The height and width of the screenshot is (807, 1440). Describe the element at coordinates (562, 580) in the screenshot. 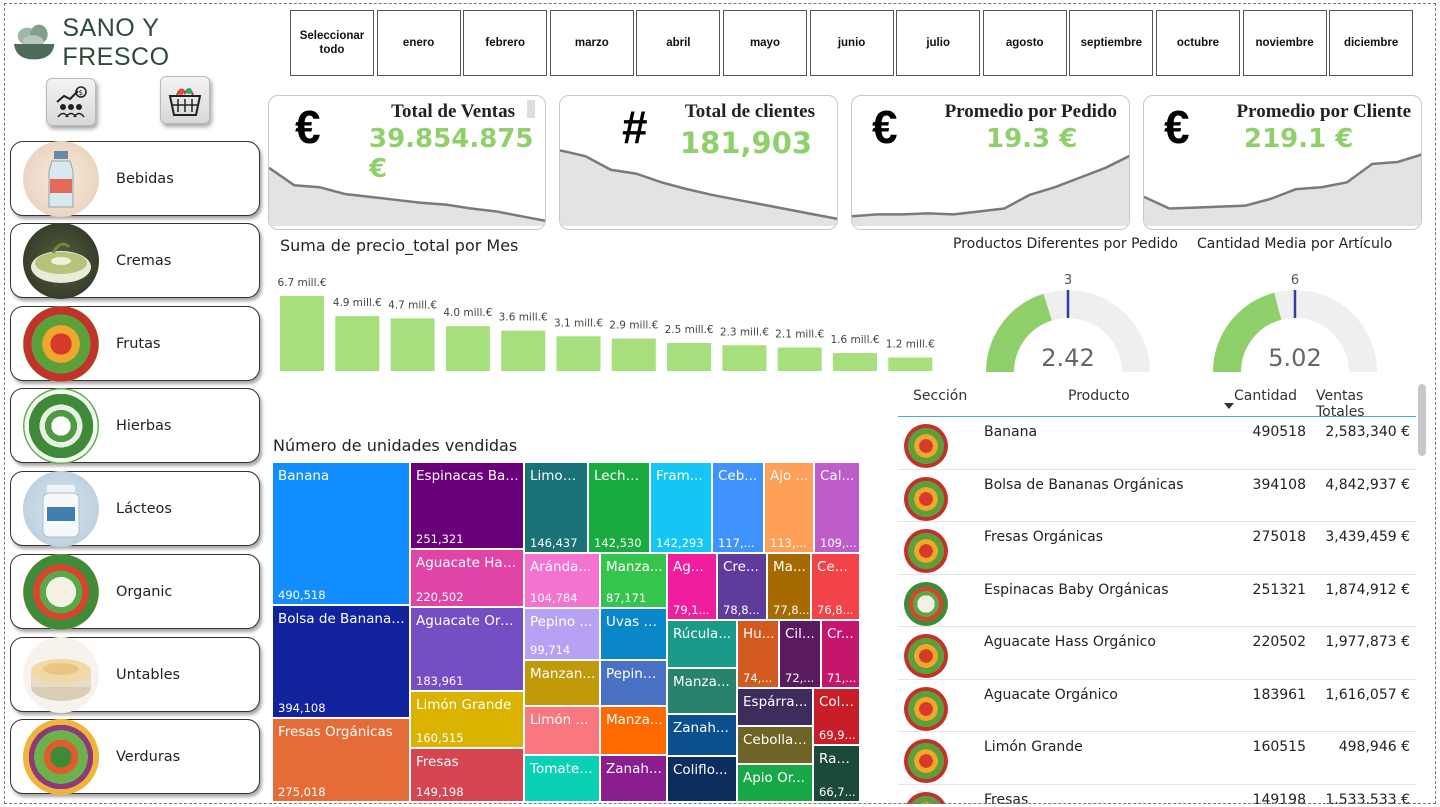

I see `treemap-tile: Aránda... 104,784` at that location.